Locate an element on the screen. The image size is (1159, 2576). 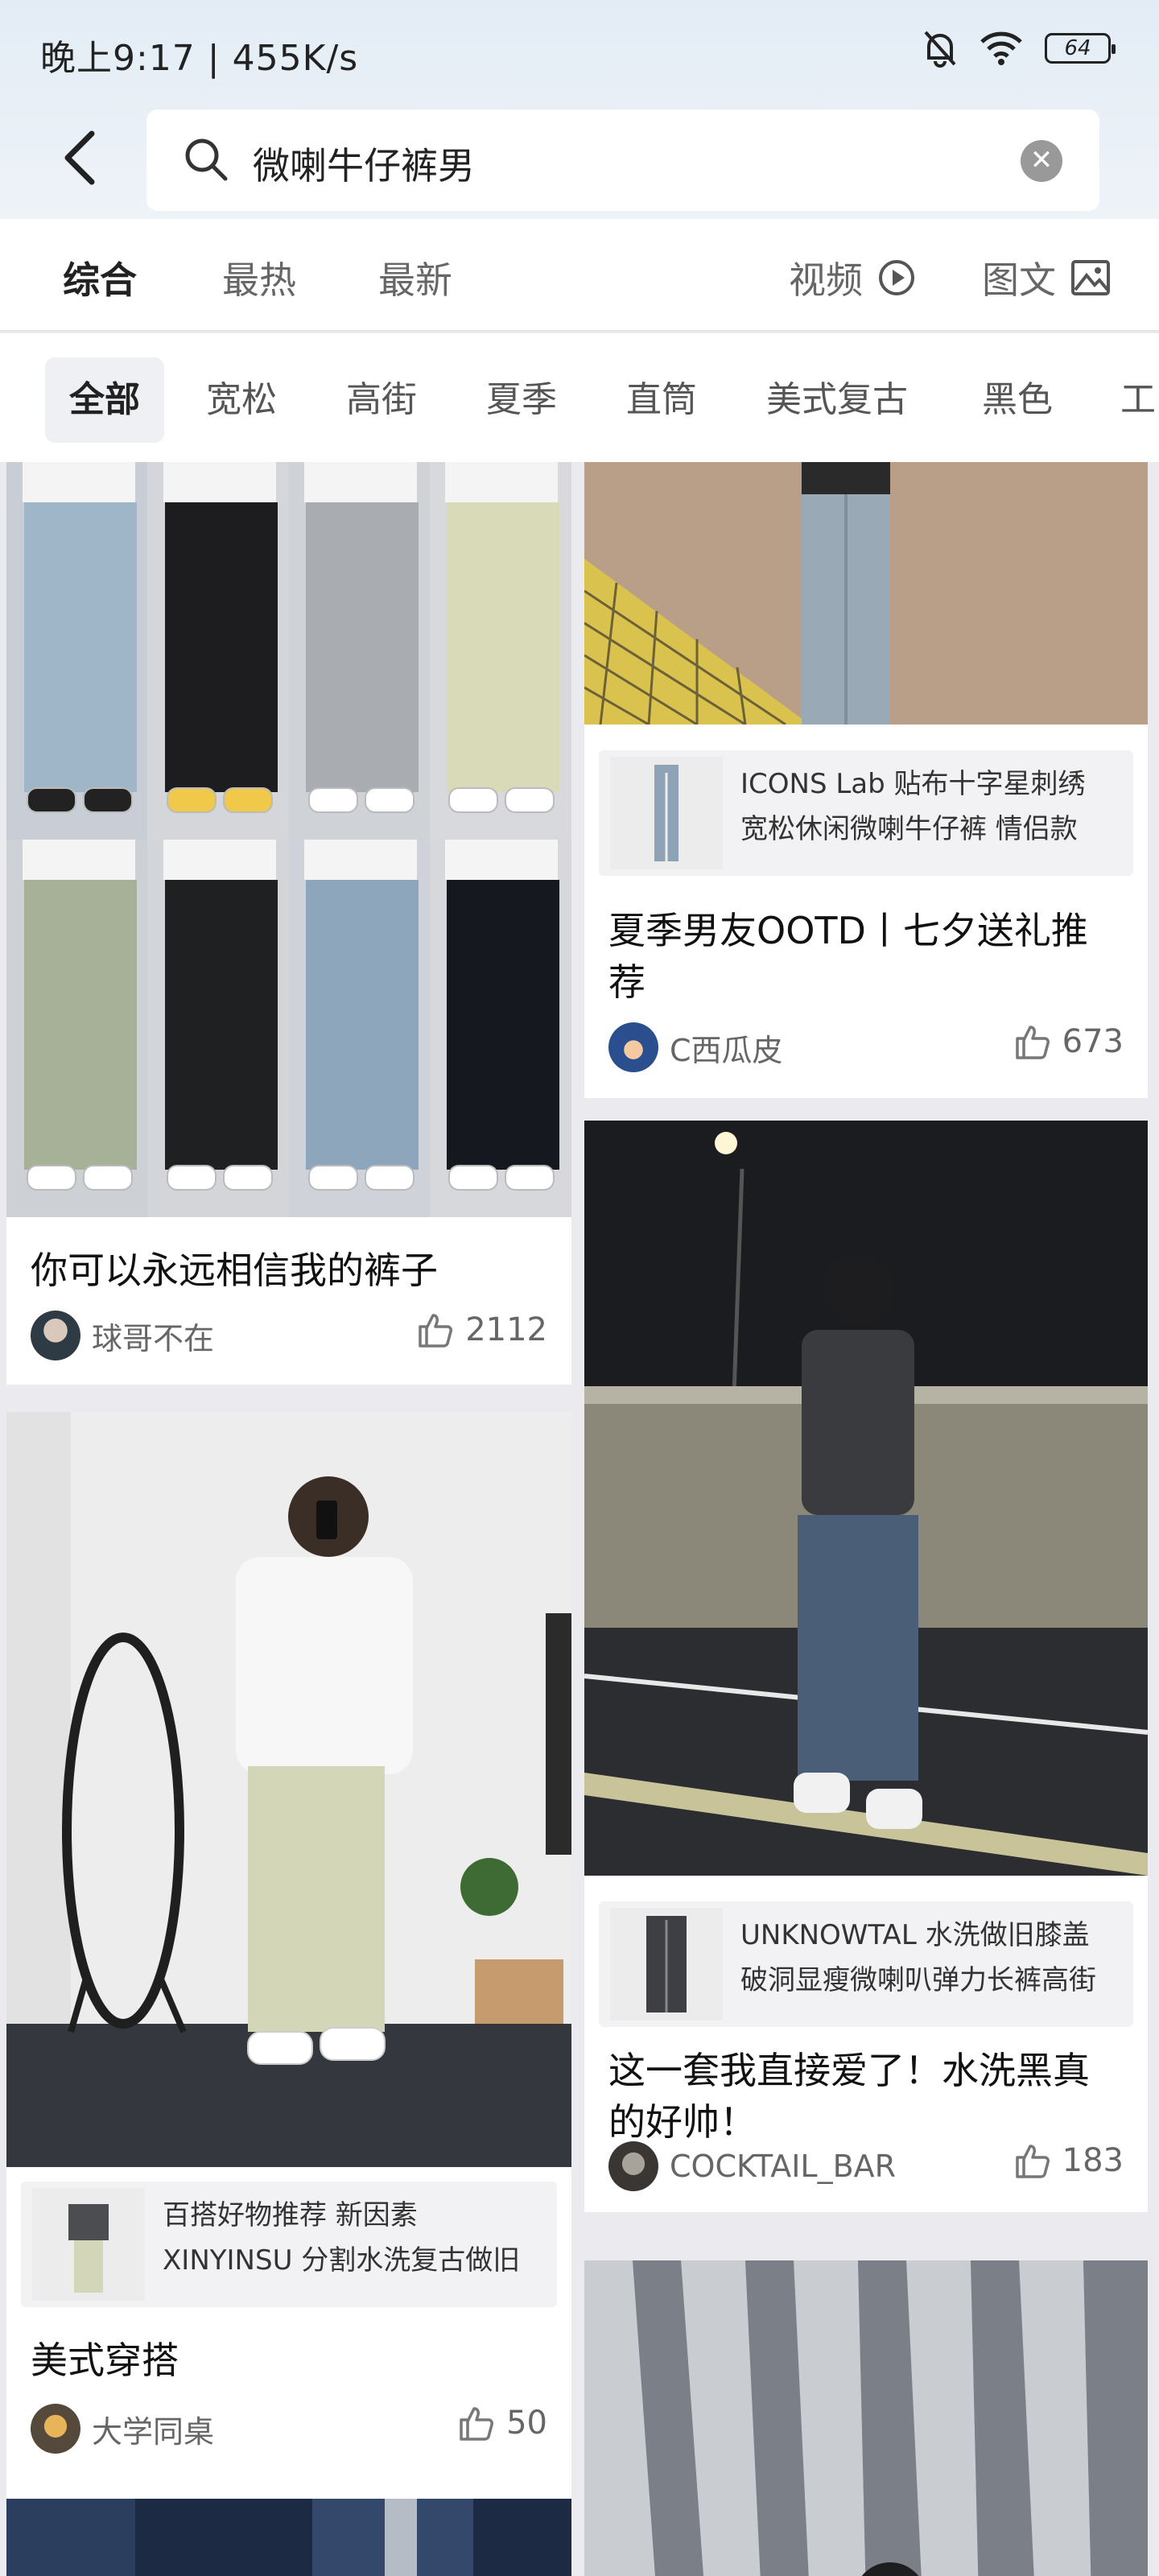
filter-chip: 高街 is located at coordinates (381, 400).